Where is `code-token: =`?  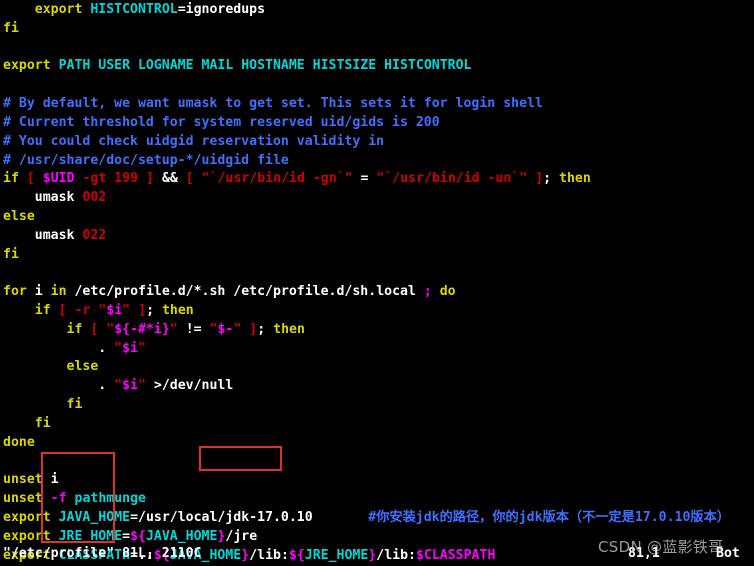
code-token: = is located at coordinates (126, 536).